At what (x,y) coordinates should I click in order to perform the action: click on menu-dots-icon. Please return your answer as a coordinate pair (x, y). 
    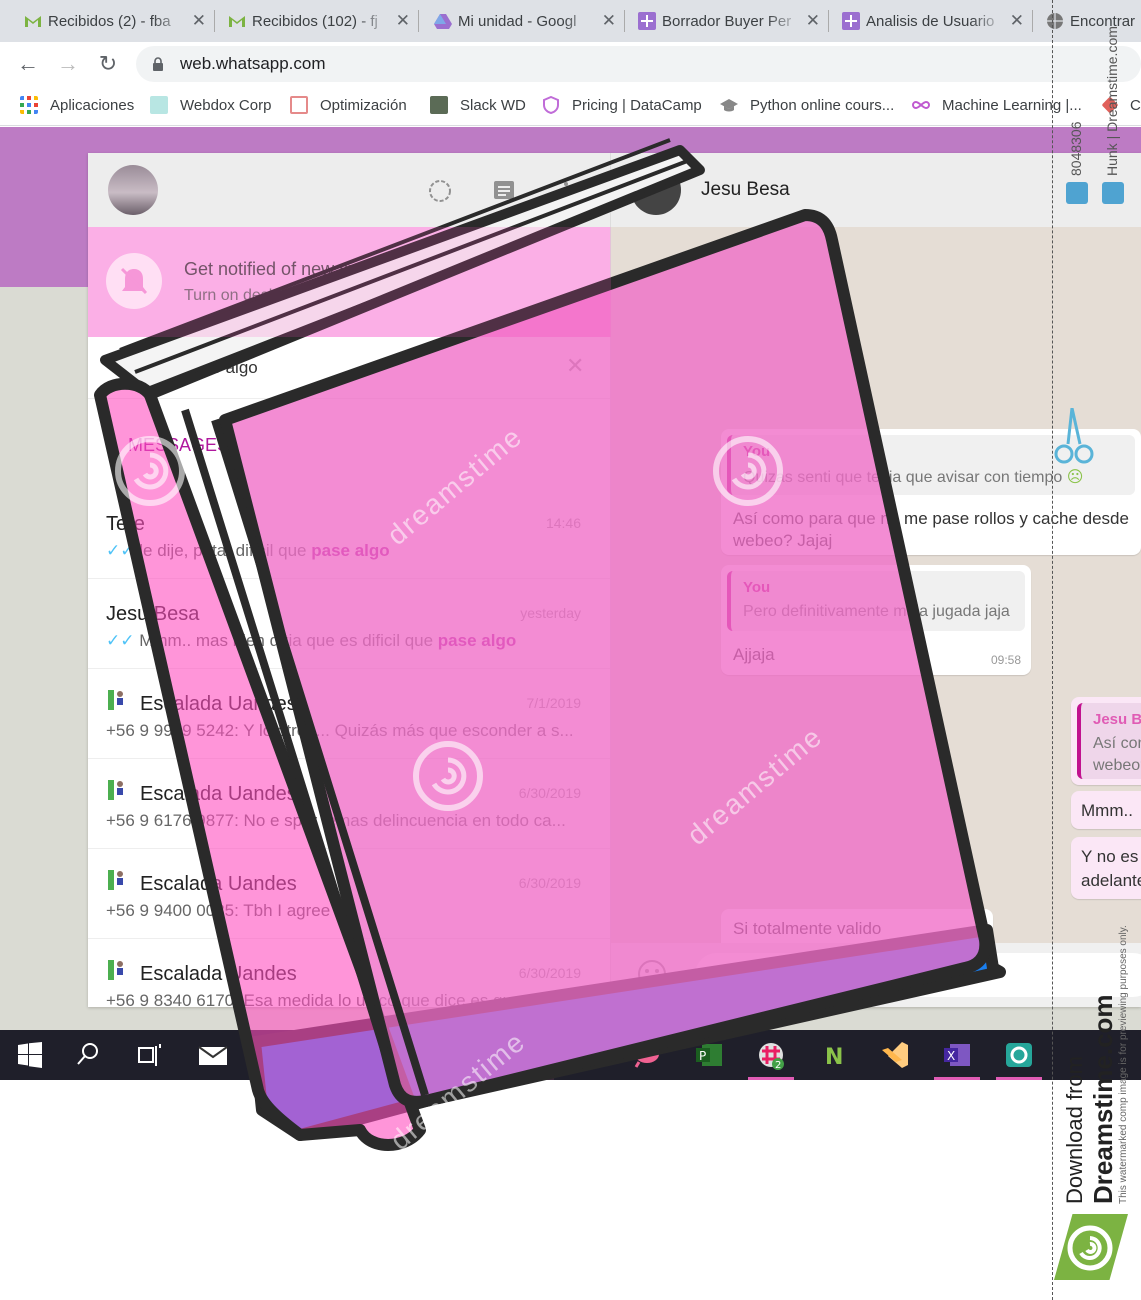
    Looking at the image, I should click on (566, 191).